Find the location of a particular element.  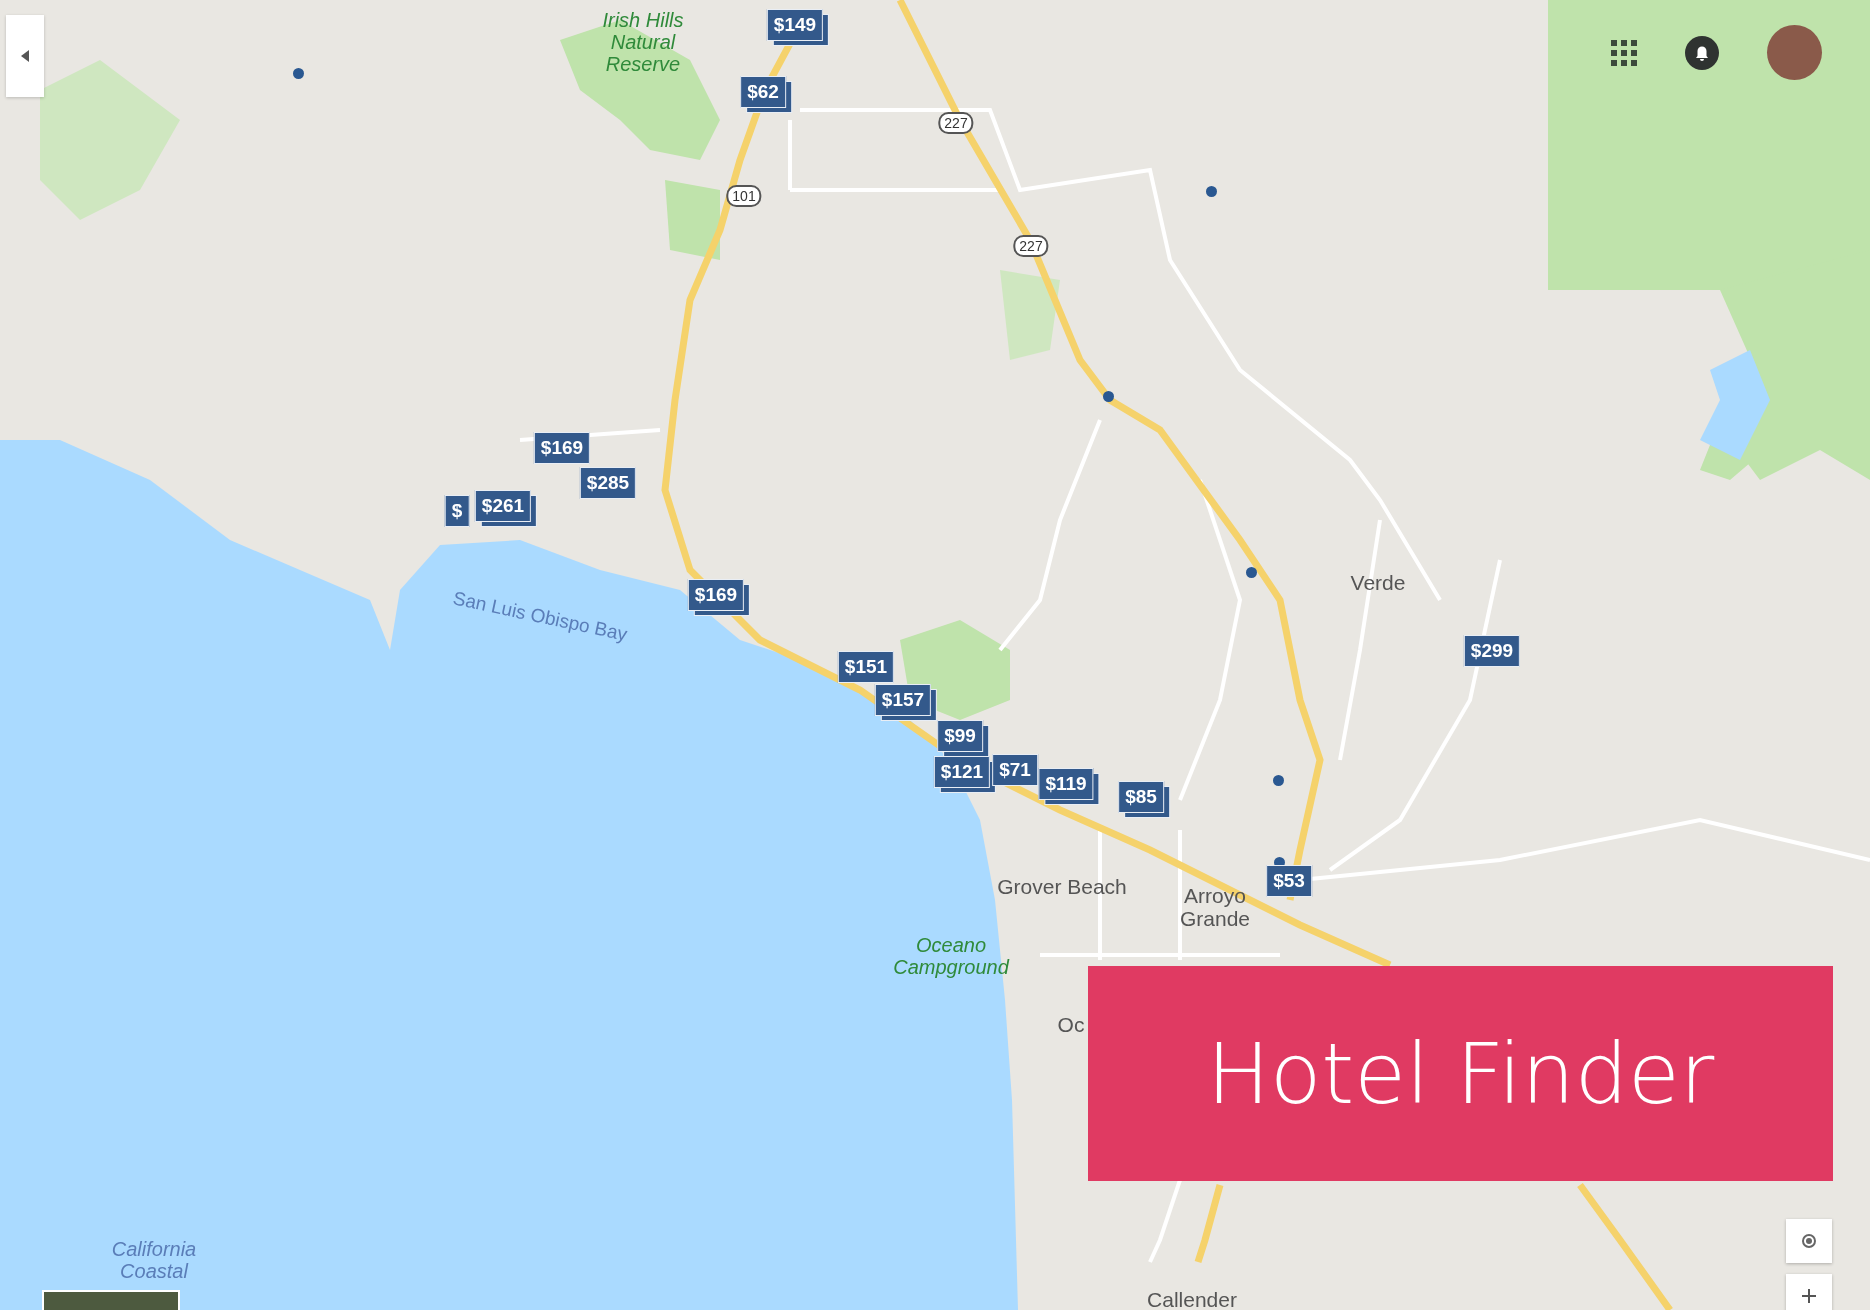

town-label: Verde is located at coordinates (1378, 583).